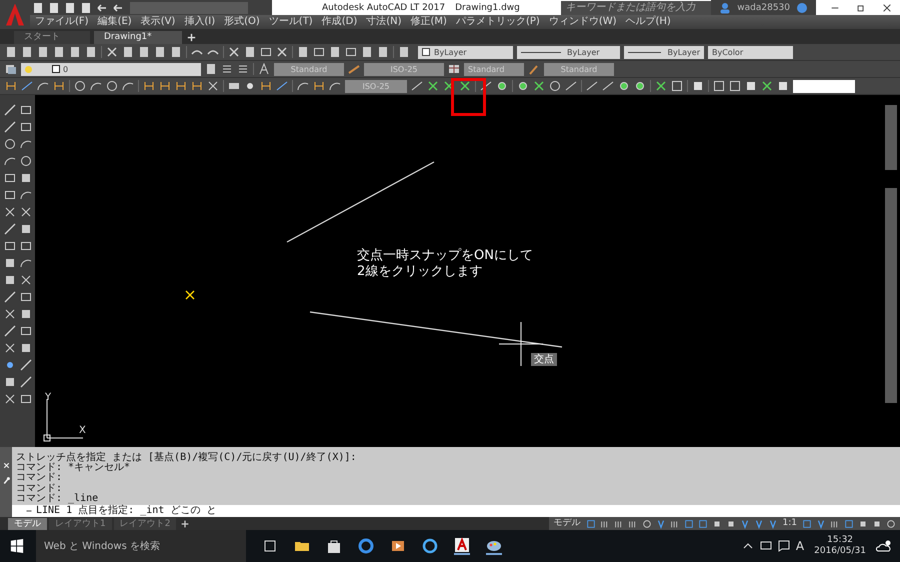  I want to click on media-player-icon, so click(398, 546).